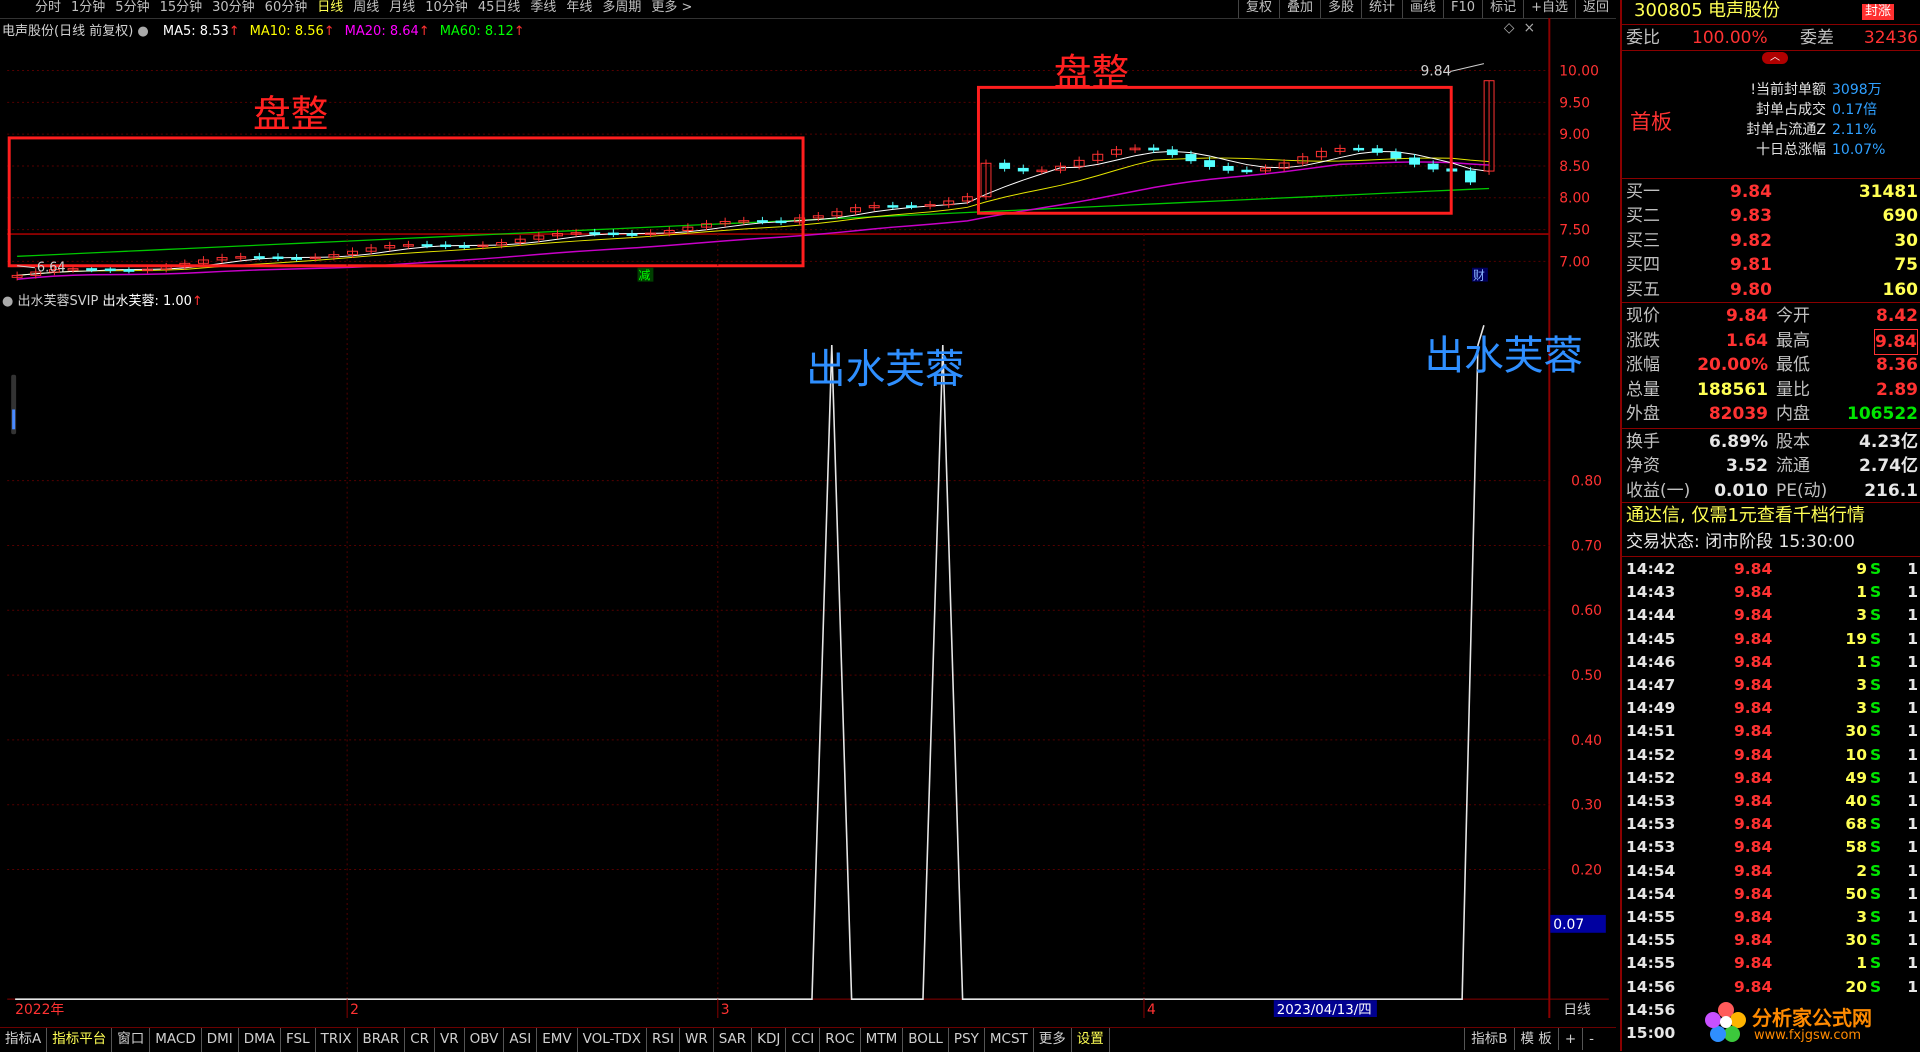 Image resolution: width=1920 pixels, height=1052 pixels. I want to click on indicator-tab: DMI, so click(220, 1040).